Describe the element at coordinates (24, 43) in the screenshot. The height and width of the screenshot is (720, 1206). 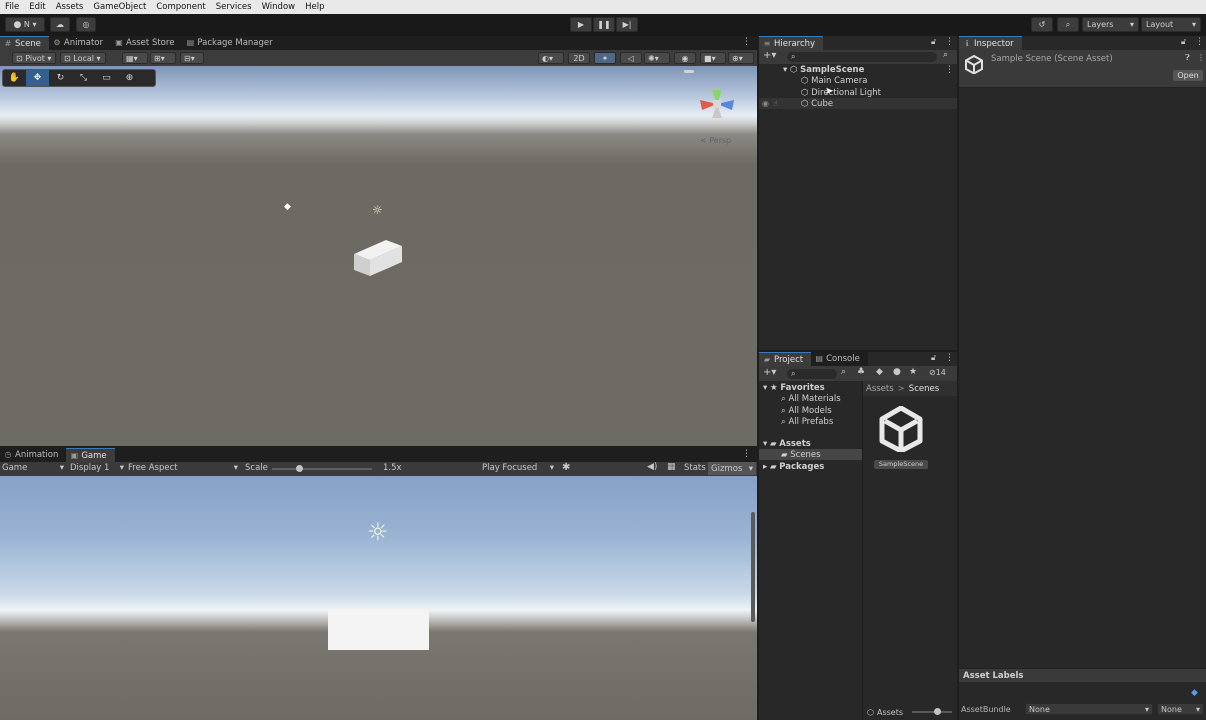
I see `tab-scene: # Scene` at that location.